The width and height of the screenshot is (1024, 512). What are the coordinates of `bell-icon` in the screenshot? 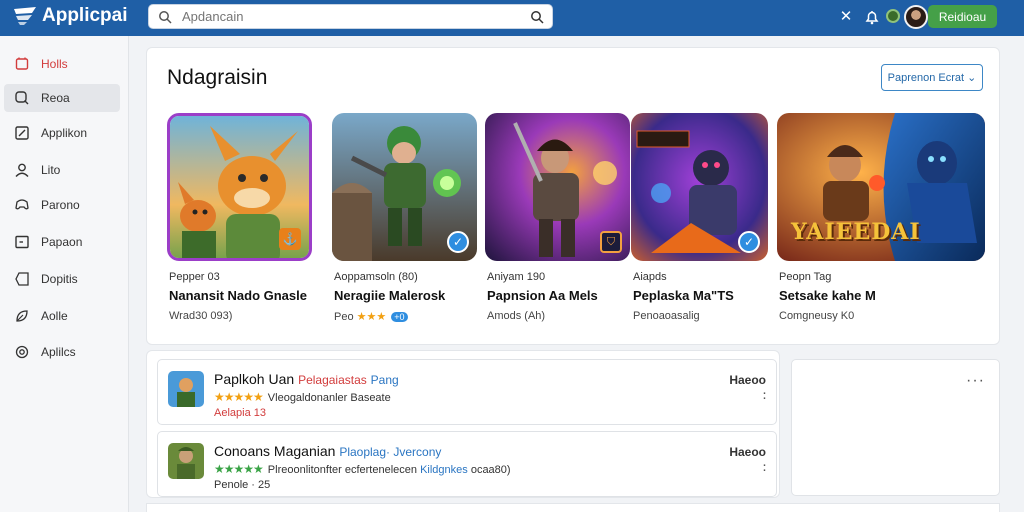 It's located at (872, 17).